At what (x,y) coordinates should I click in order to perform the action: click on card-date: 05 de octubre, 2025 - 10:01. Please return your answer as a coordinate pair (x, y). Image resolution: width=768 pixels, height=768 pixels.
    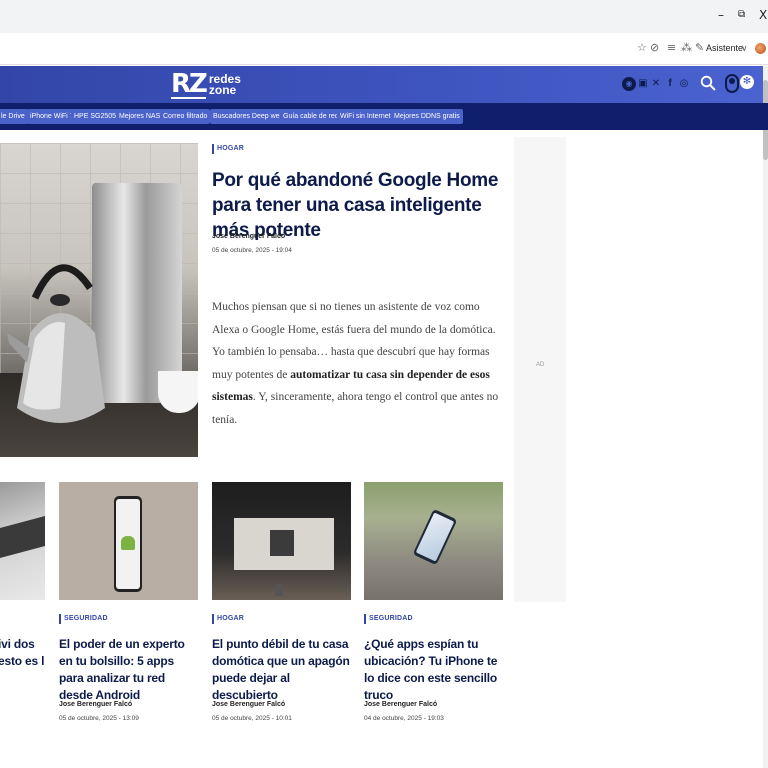
    Looking at the image, I should click on (252, 718).